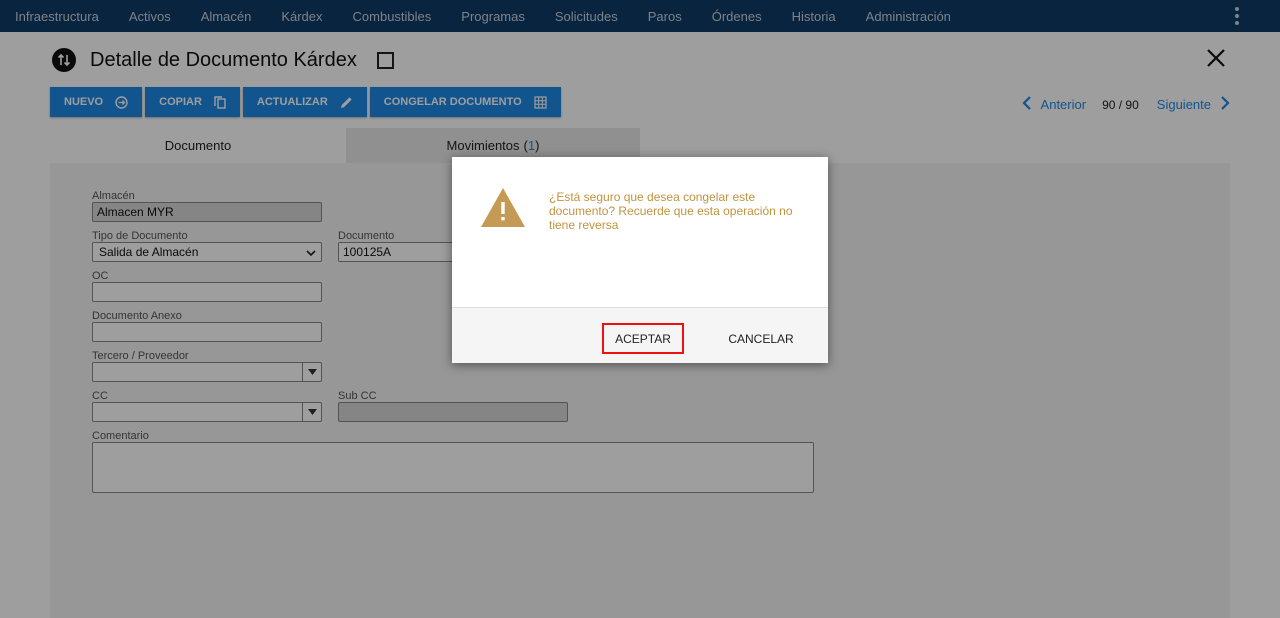 This screenshot has width=1280, height=618. I want to click on accept-button-label: ACEPTAR, so click(643, 338).